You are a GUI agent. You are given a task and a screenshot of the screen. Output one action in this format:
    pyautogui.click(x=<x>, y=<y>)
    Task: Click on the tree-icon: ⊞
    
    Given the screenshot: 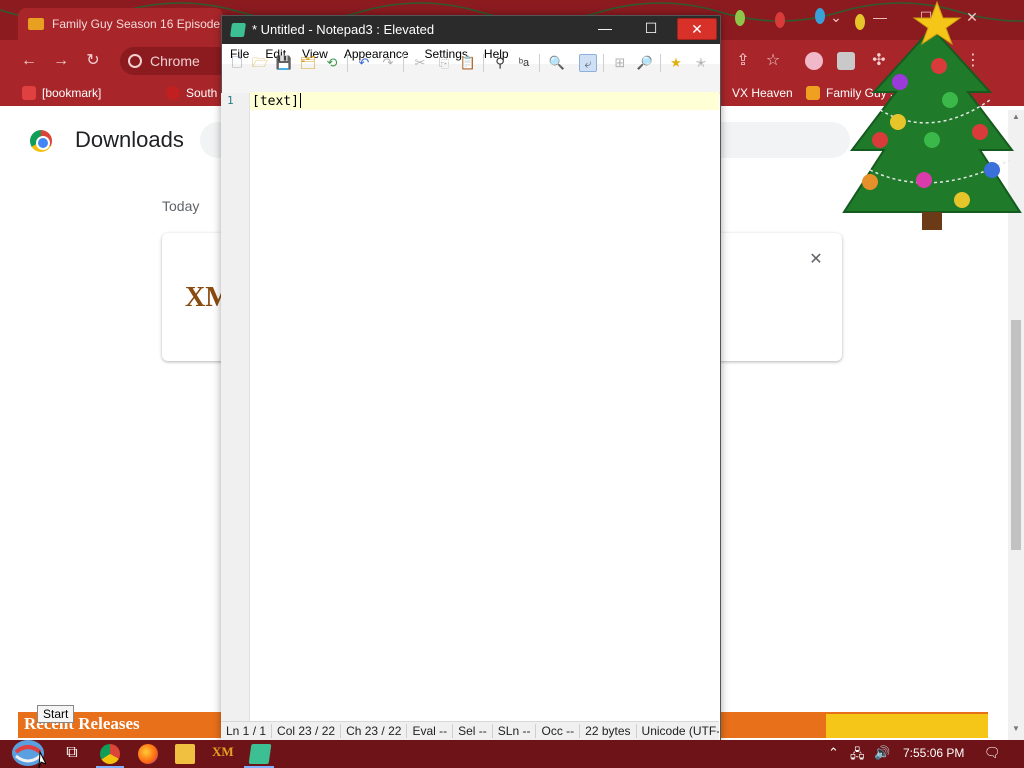 What is the action you would take?
    pyautogui.click(x=620, y=63)
    